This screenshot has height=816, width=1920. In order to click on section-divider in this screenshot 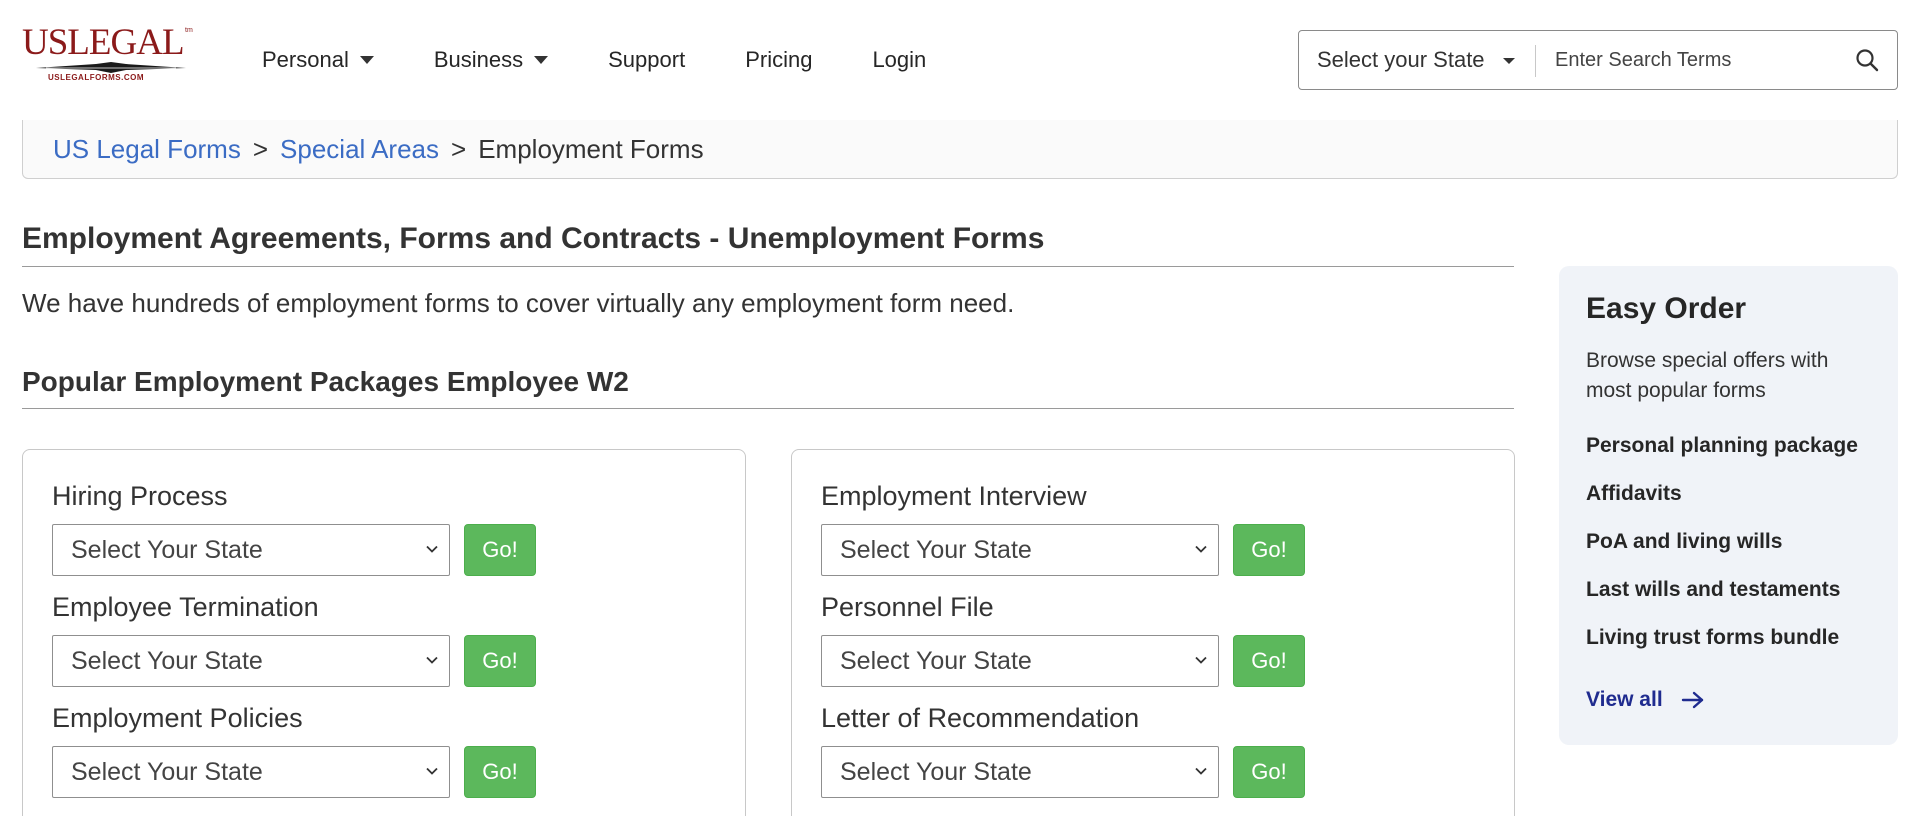, I will do `click(768, 408)`.